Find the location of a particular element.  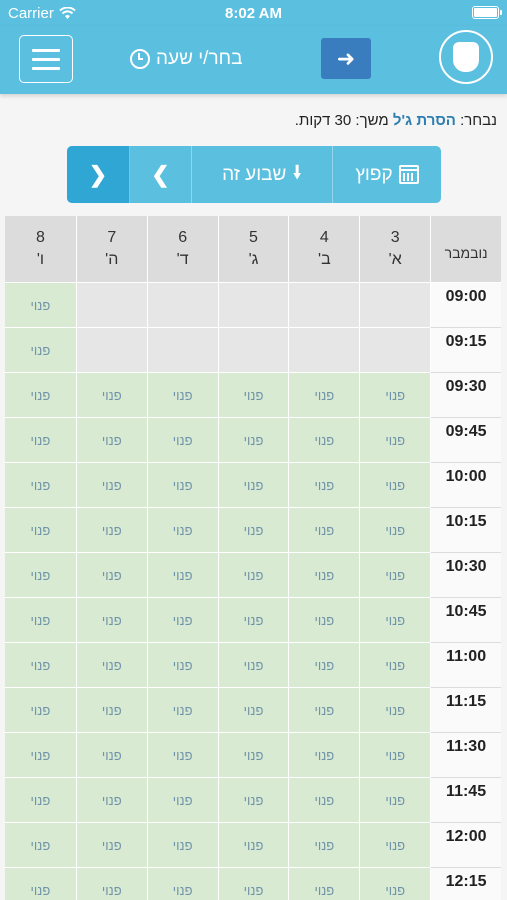

time-row: 11:15 פנוי פנוי פנוי פנוי פנוי פנוי is located at coordinates (252, 710).